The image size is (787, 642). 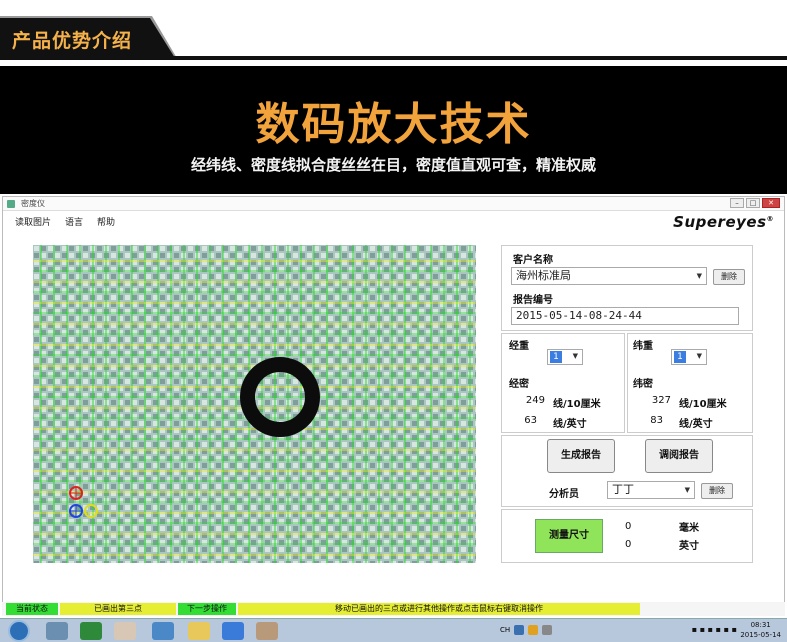 What do you see at coordinates (519, 384) in the screenshot?
I see `warp-density-label: 经密` at bounding box center [519, 384].